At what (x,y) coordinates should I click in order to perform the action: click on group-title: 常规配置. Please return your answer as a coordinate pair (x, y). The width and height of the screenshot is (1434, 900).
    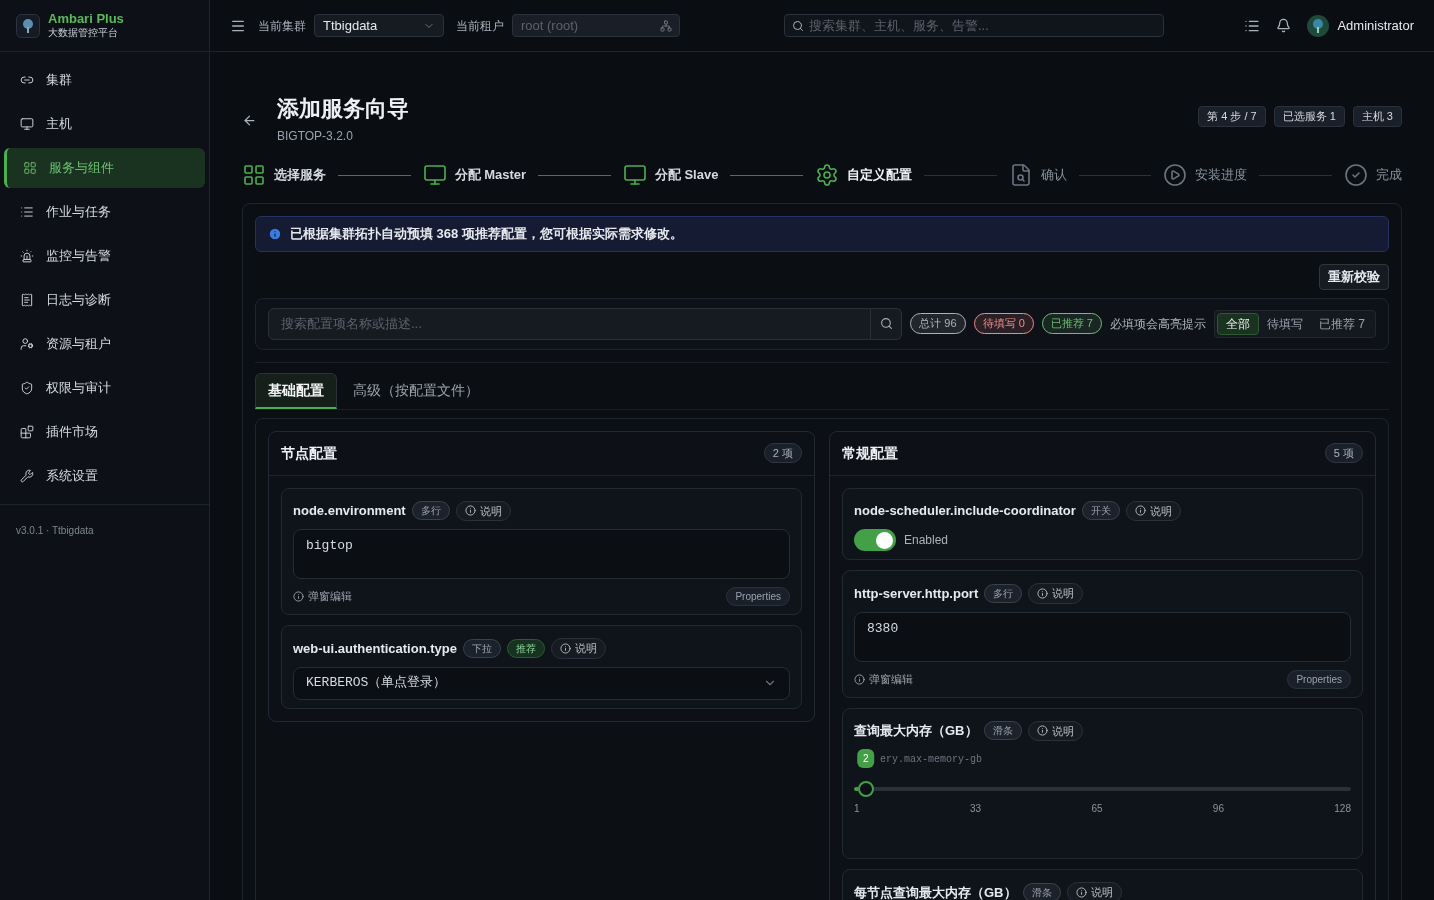
    Looking at the image, I should click on (870, 453).